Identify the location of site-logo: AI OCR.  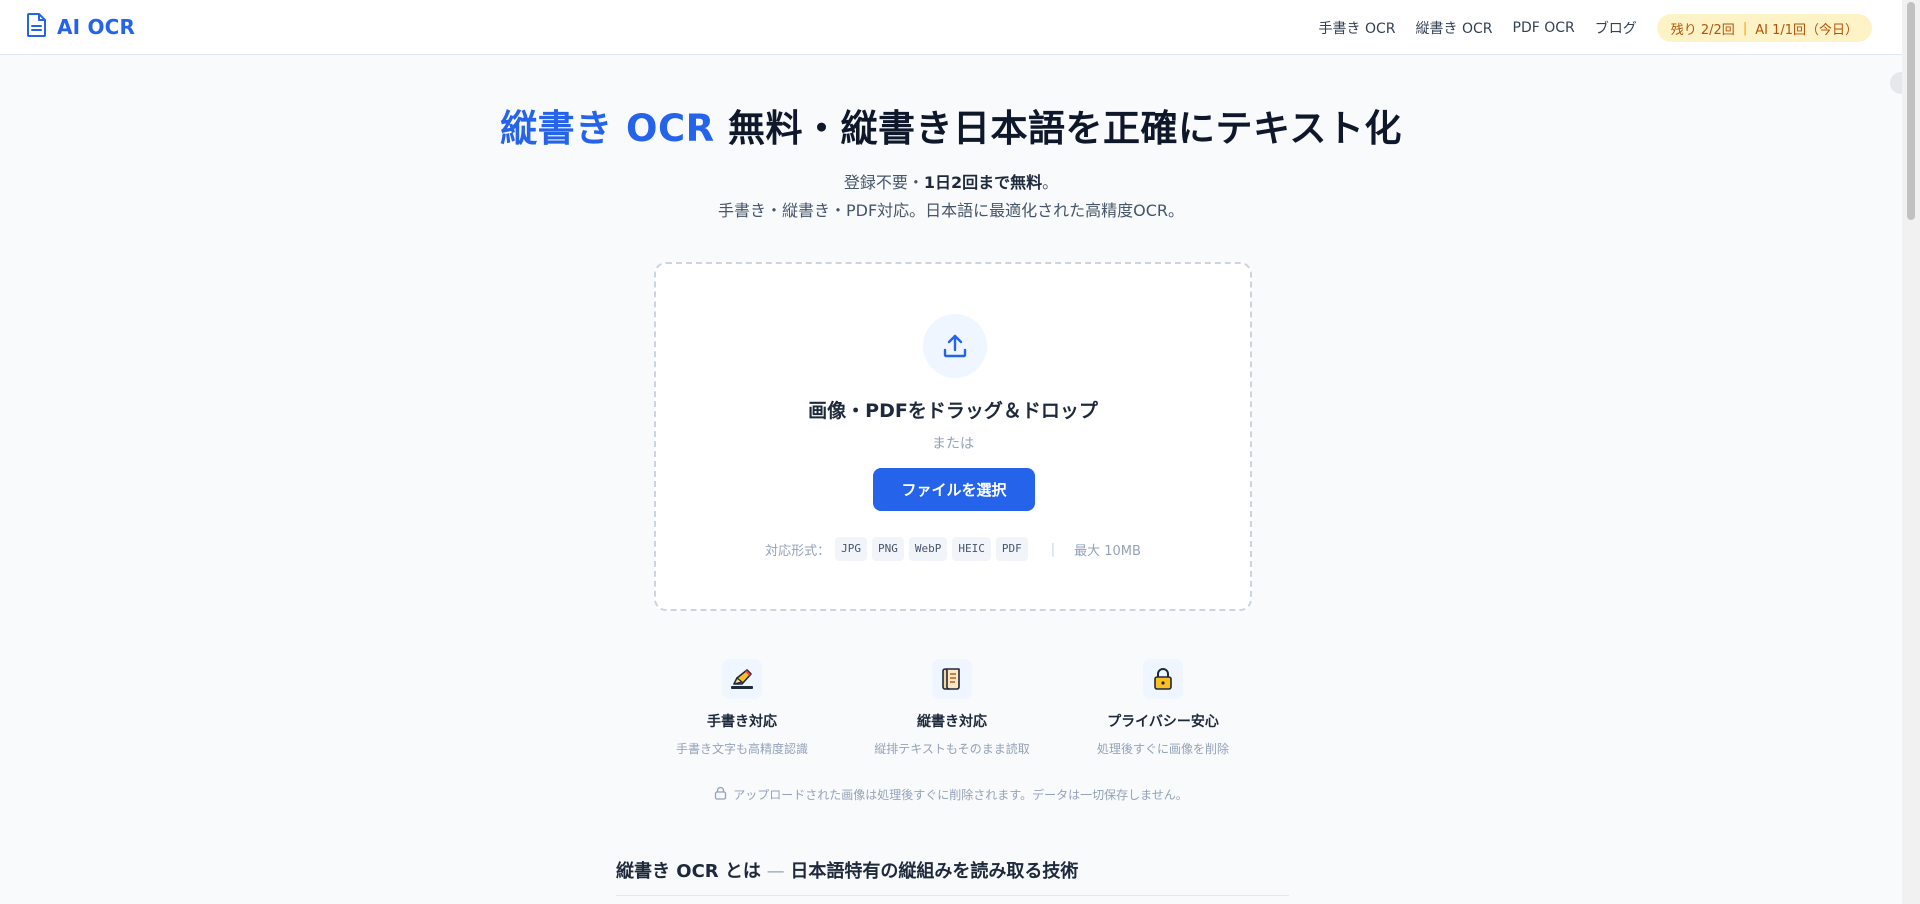
(80, 27).